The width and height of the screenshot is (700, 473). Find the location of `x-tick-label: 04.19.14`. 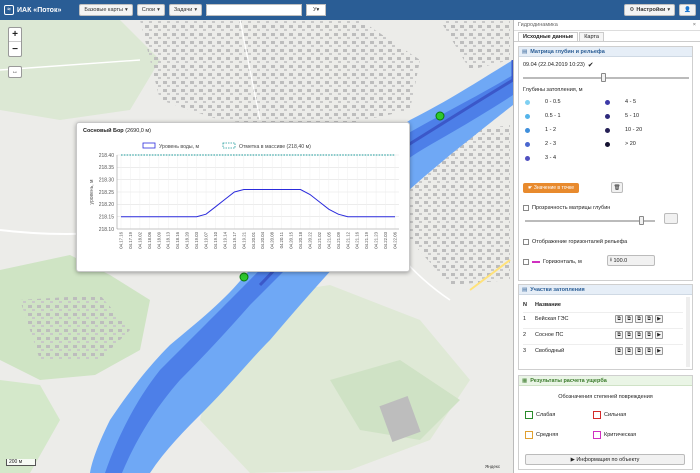

x-tick-label: 04.19.14 is located at coordinates (224, 239).